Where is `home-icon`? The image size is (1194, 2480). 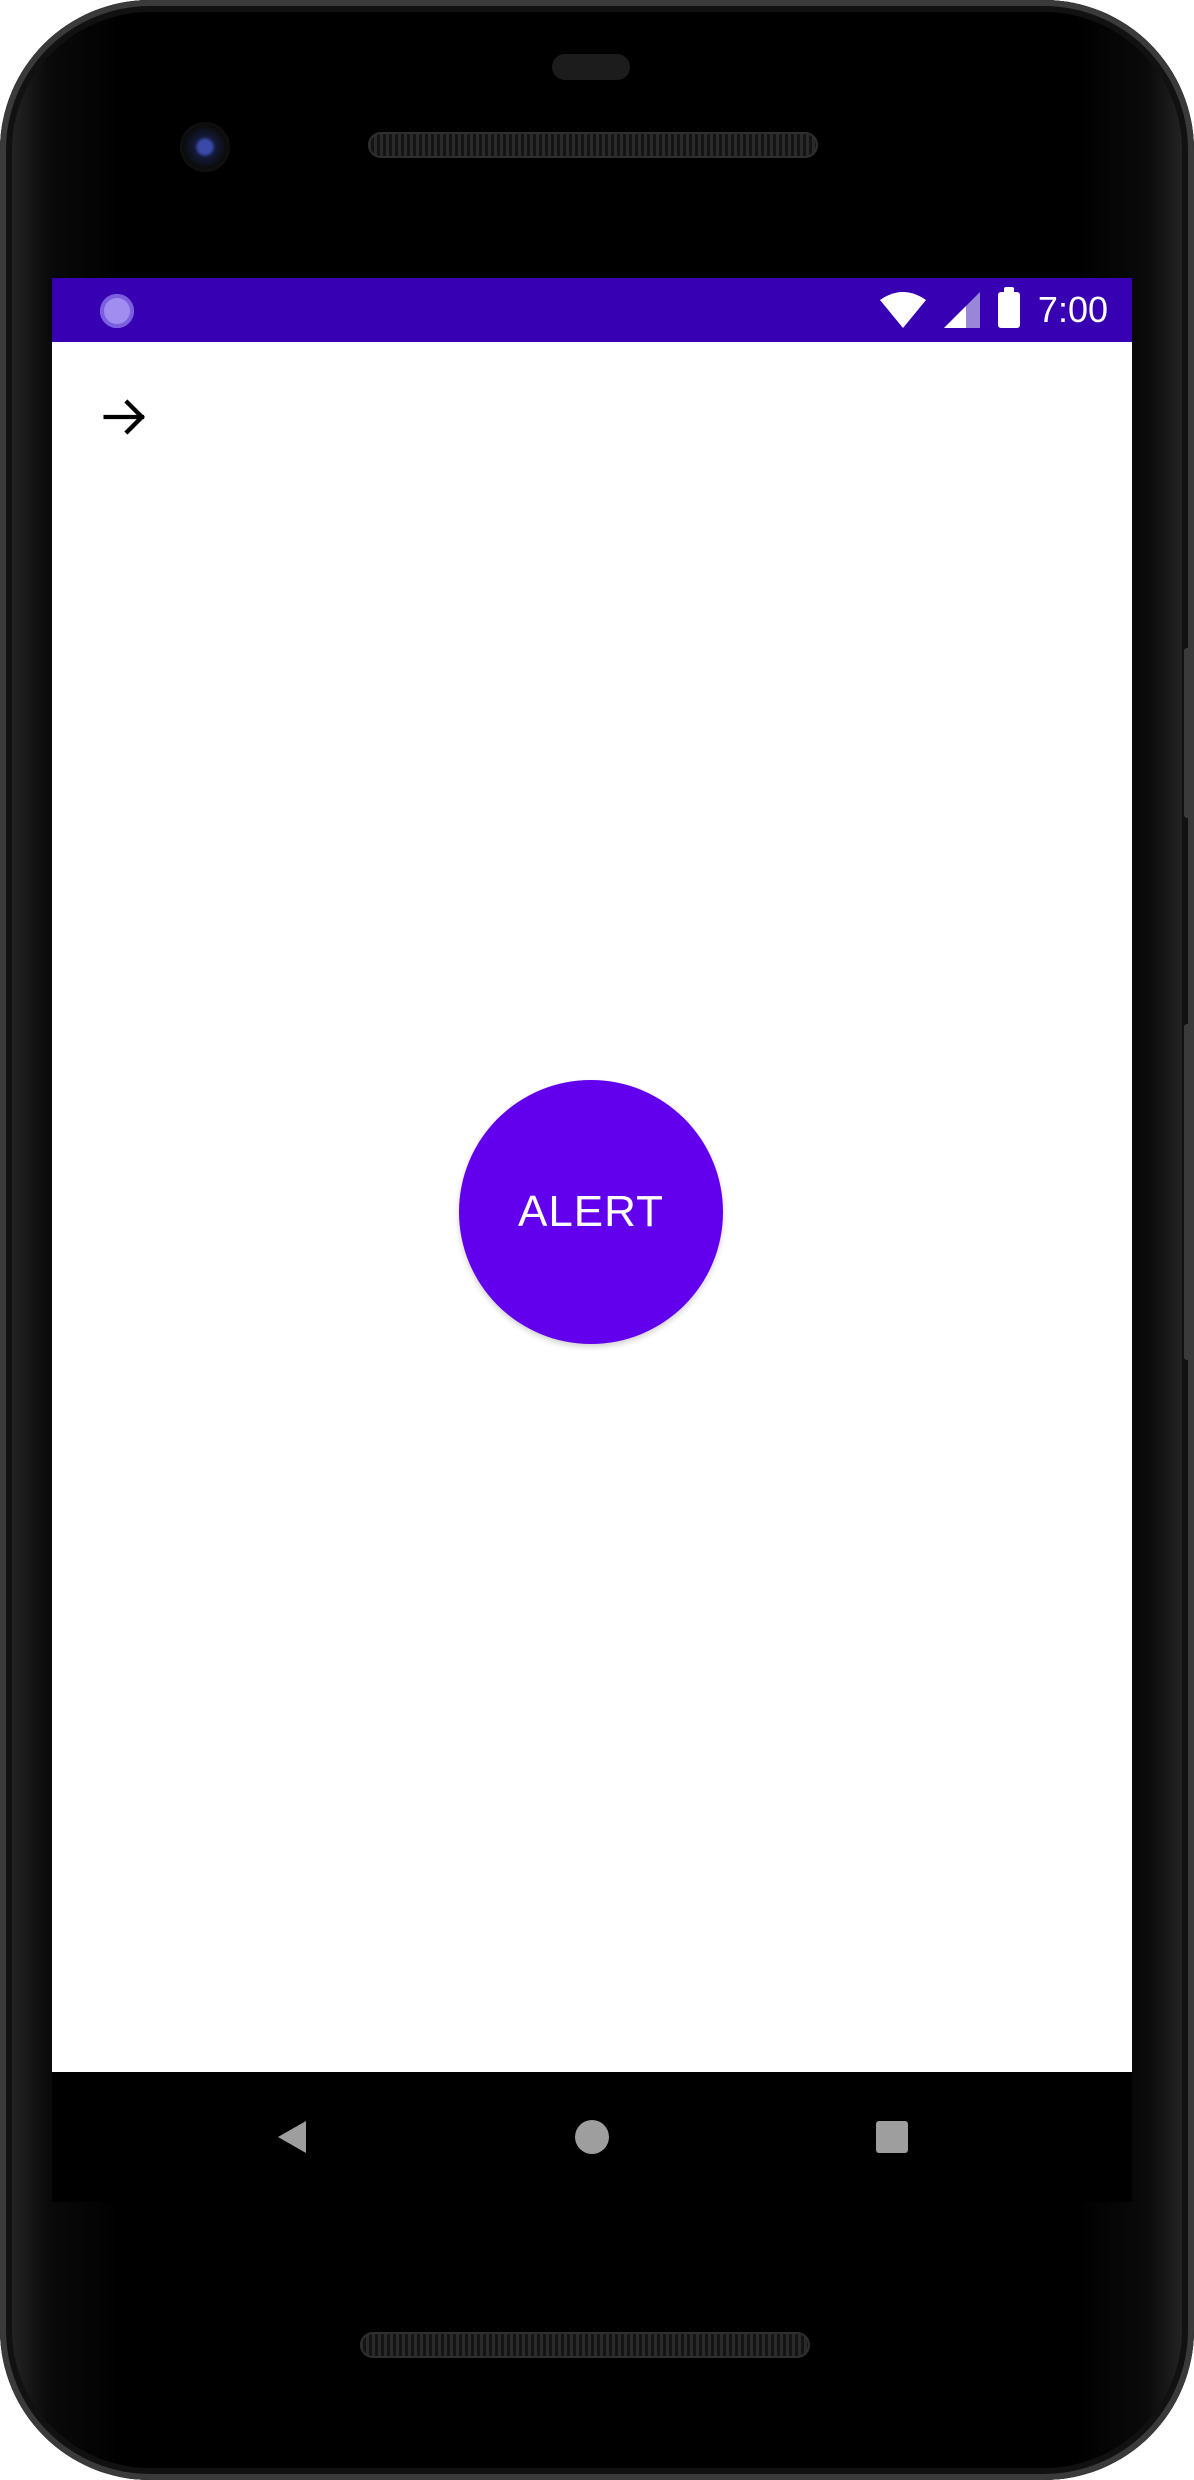
home-icon is located at coordinates (592, 2137).